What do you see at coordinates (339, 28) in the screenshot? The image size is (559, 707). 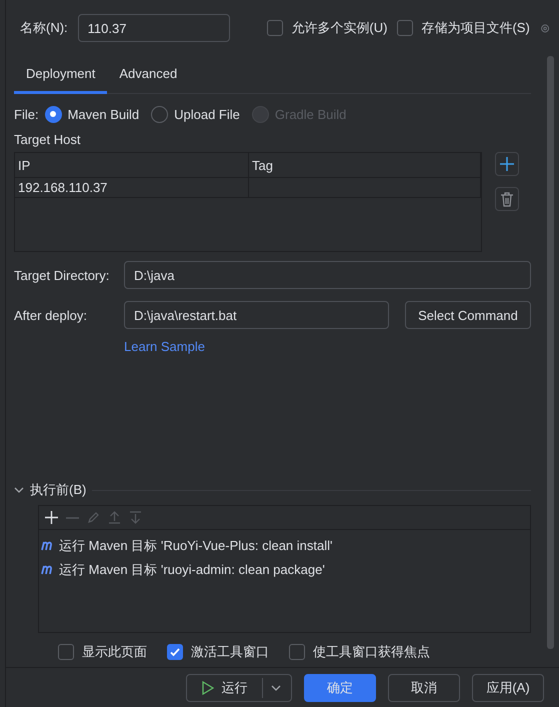 I see `checkbox-label: 允许多个实例(U)` at bounding box center [339, 28].